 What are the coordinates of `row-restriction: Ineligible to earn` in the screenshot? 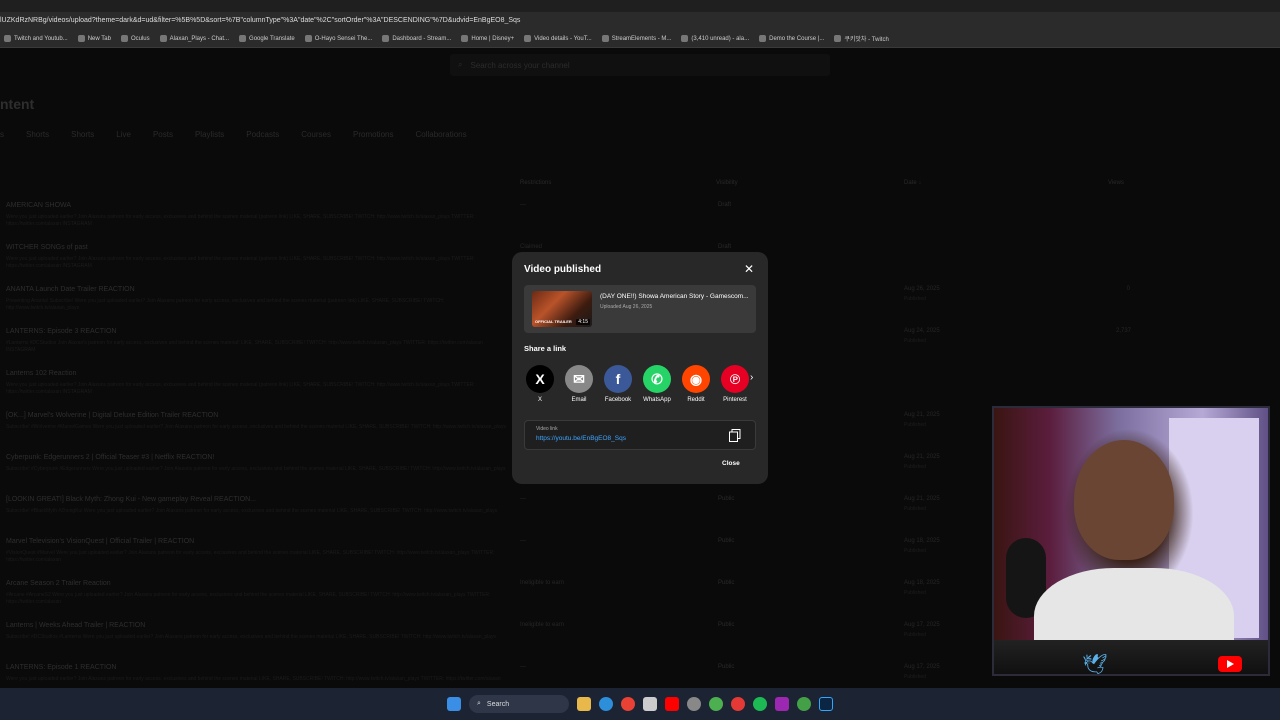 It's located at (542, 583).